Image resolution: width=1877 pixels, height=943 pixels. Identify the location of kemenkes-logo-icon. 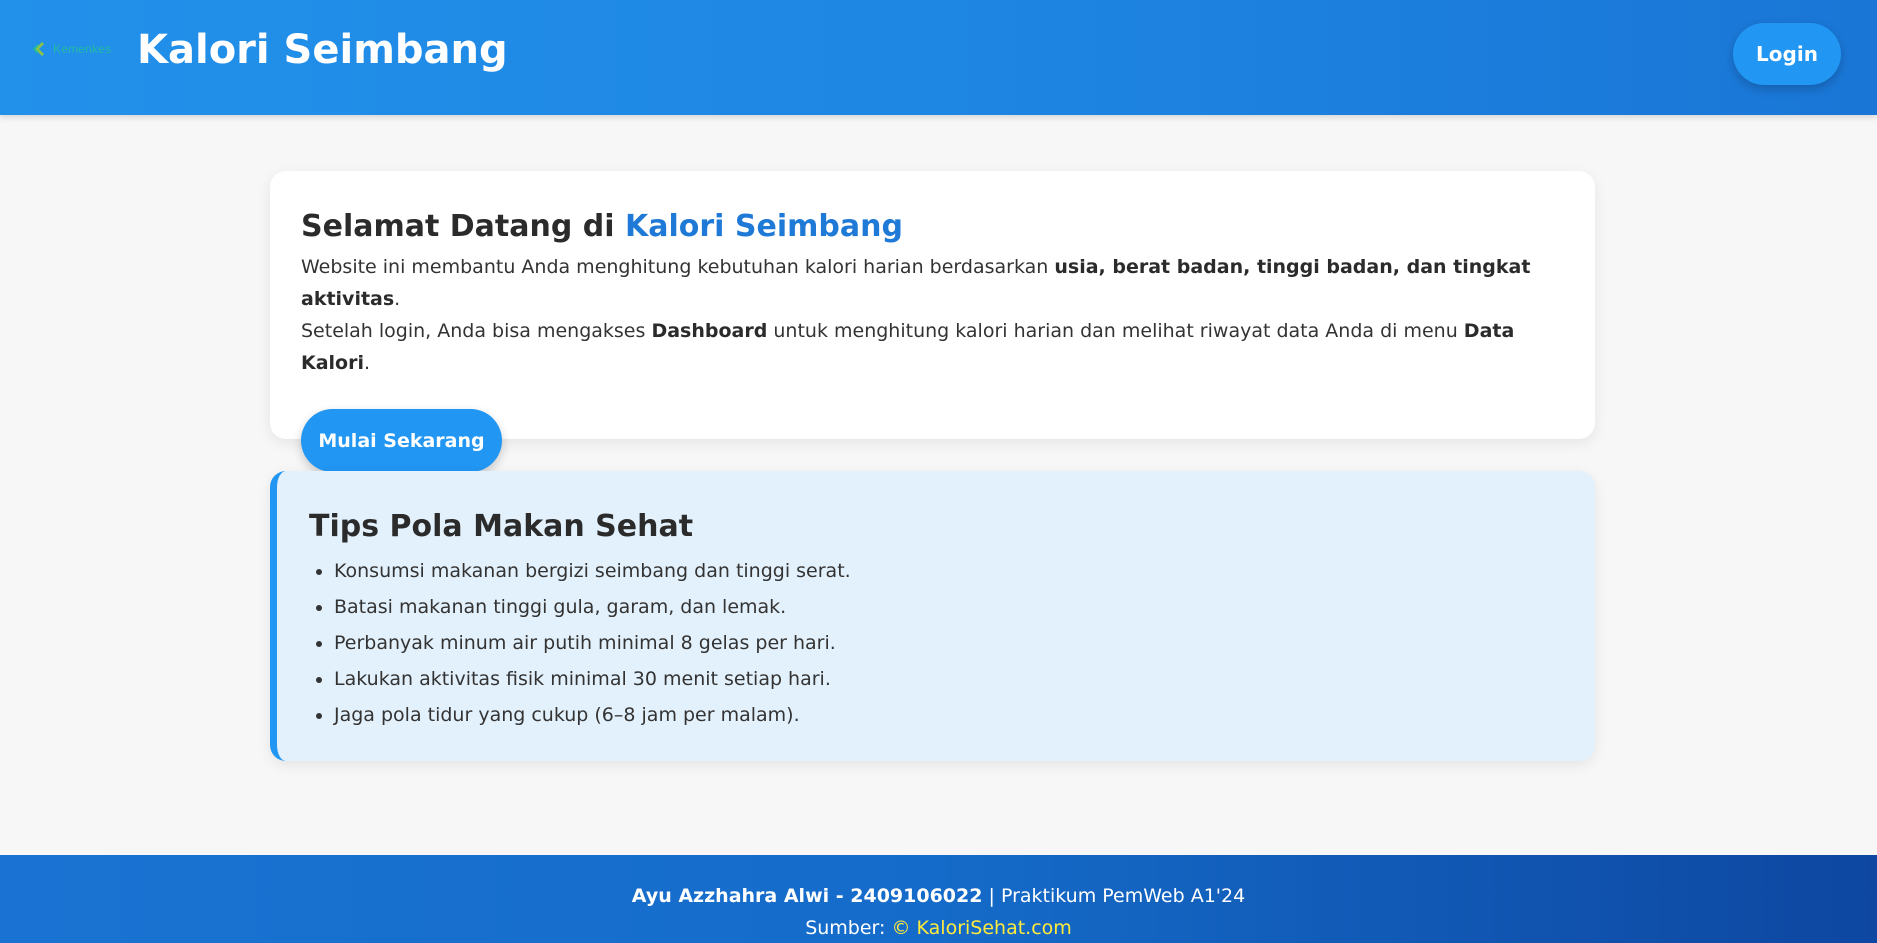
(38, 49).